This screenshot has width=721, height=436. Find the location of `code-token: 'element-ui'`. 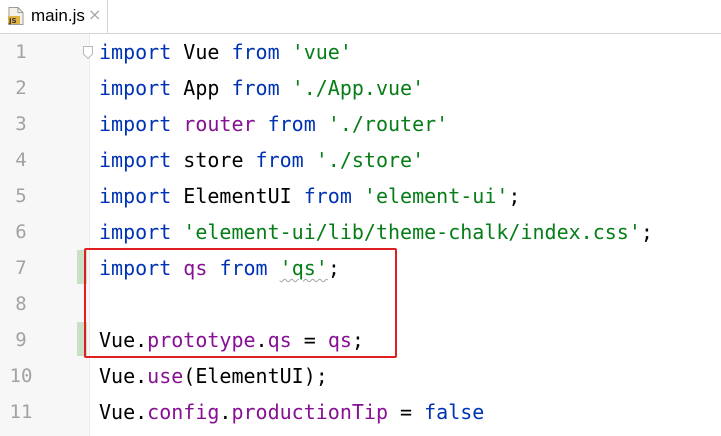

code-token: 'element-ui' is located at coordinates (436, 196).